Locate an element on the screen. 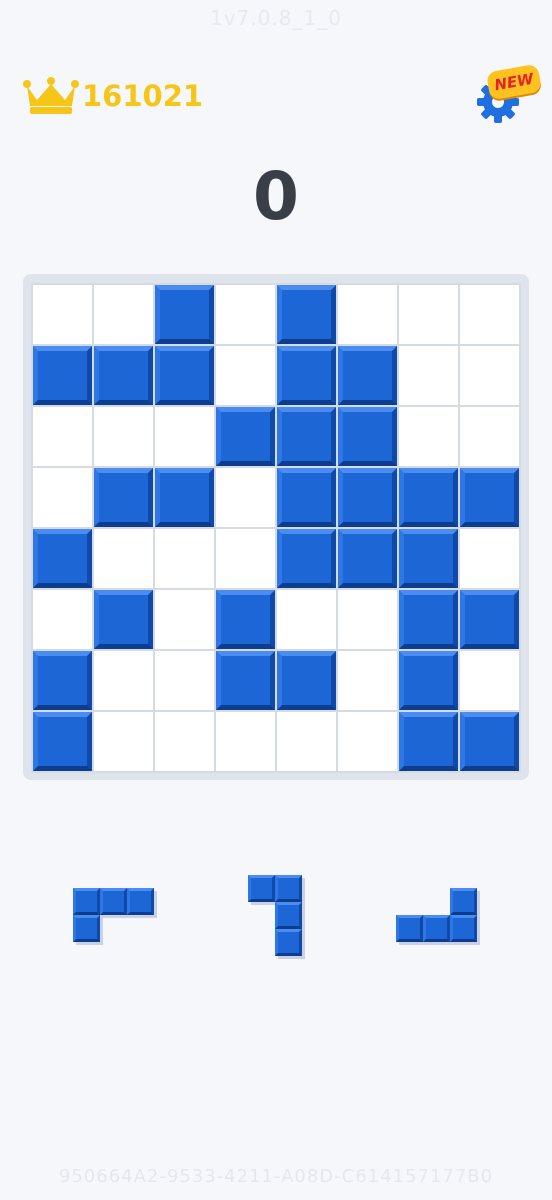  current-score: 0 is located at coordinates (276, 196).